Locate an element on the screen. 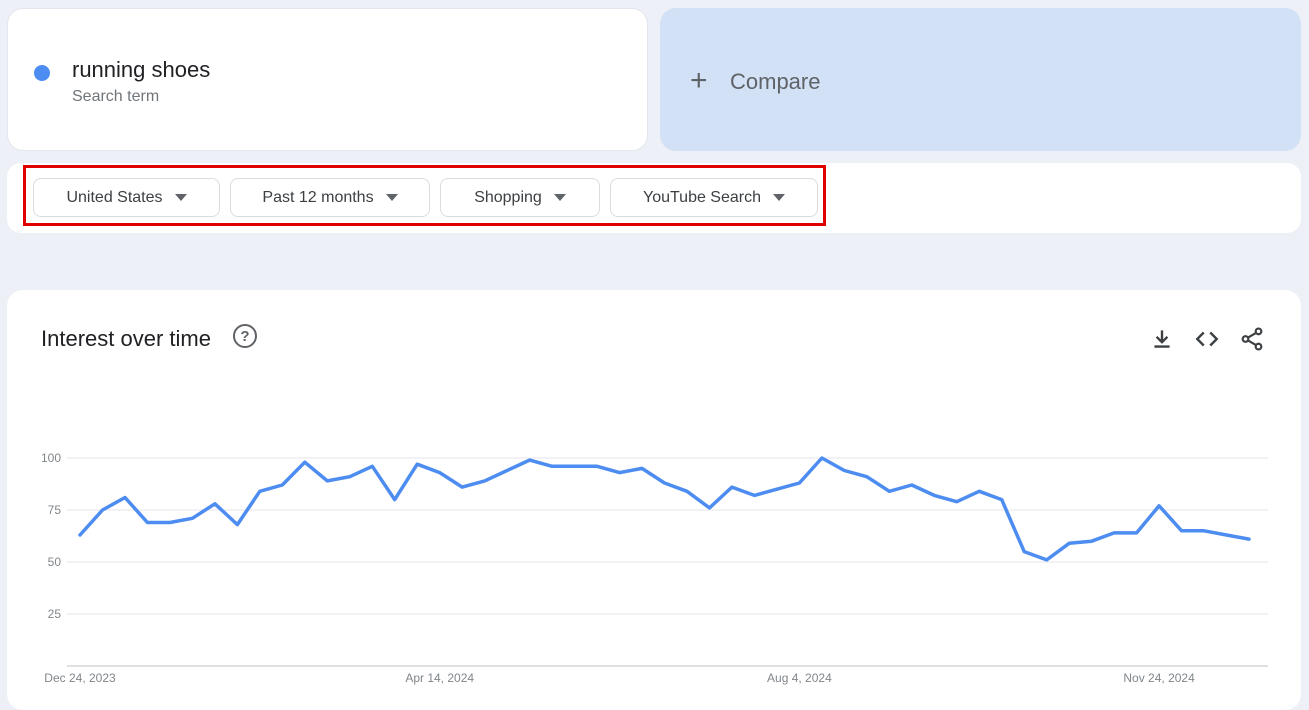 The width and height of the screenshot is (1309, 710). plus-icon: + is located at coordinates (699, 80).